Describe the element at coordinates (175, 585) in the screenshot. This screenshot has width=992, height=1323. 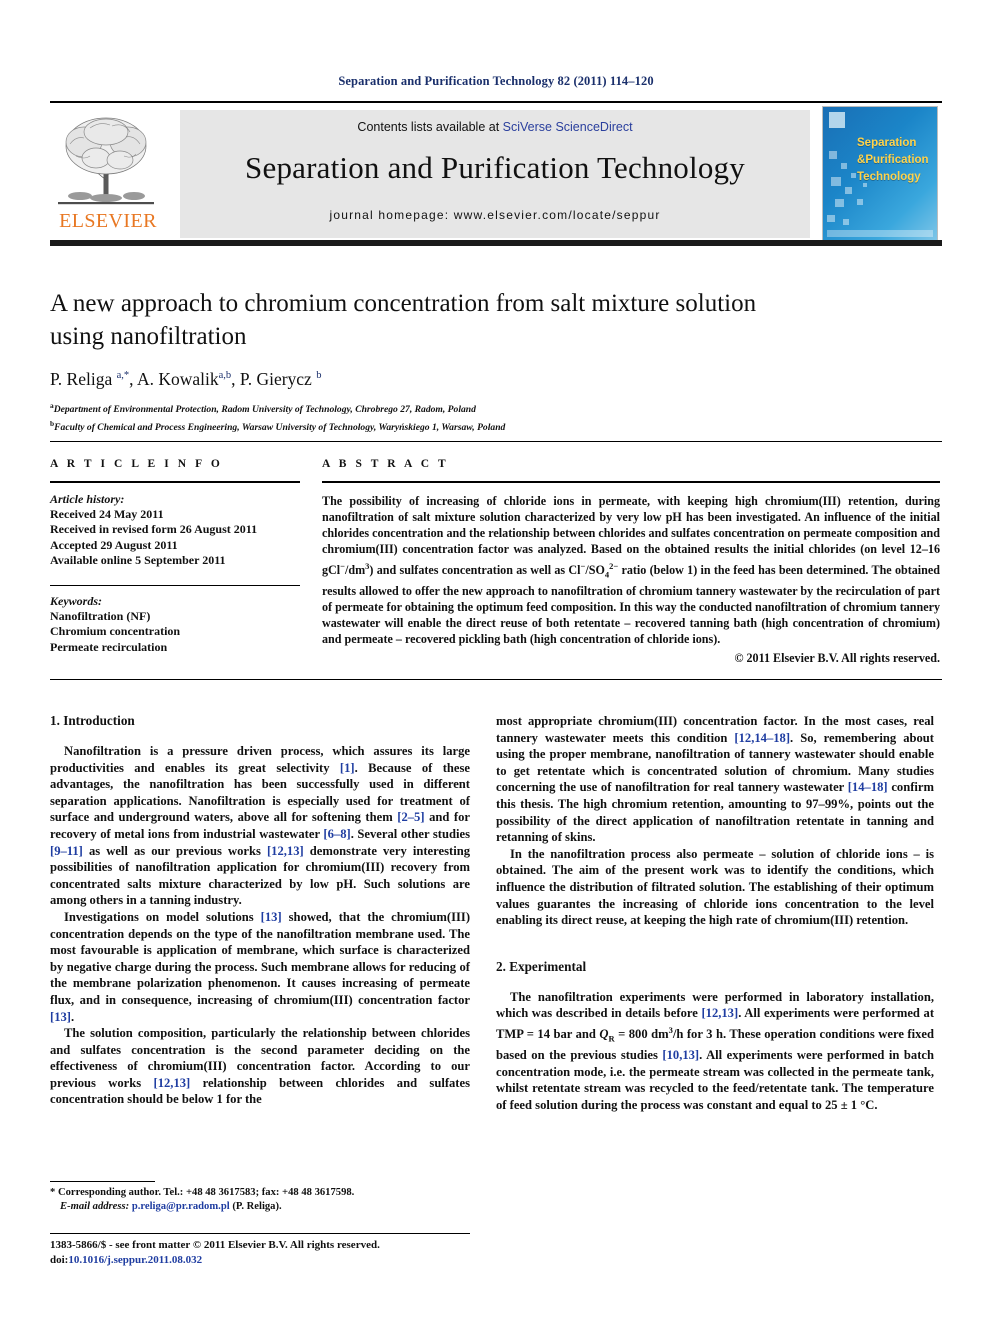
I see `keywords-divider` at that location.